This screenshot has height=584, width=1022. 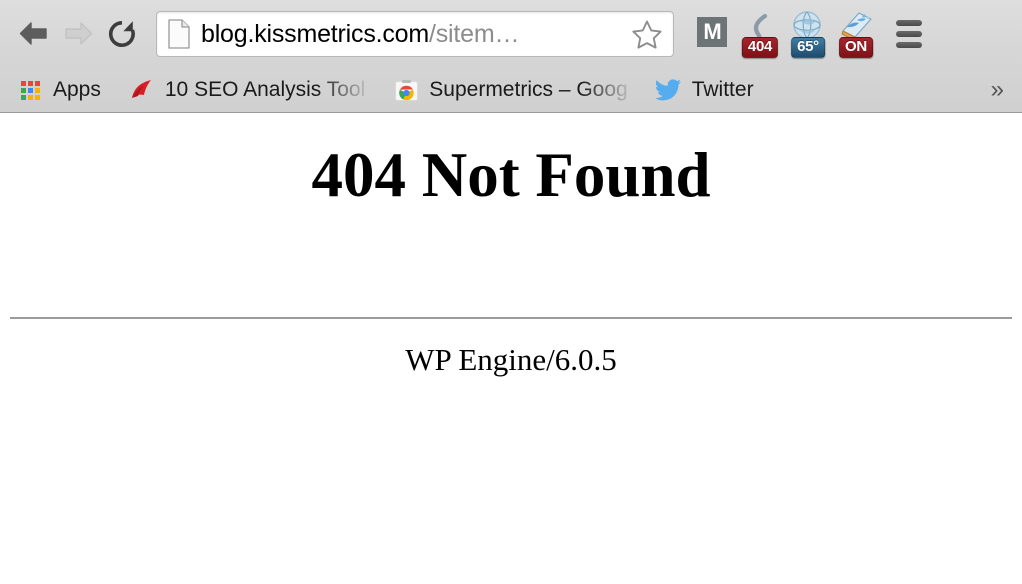 I want to click on forward-arrow-icon, so click(x=79, y=33).